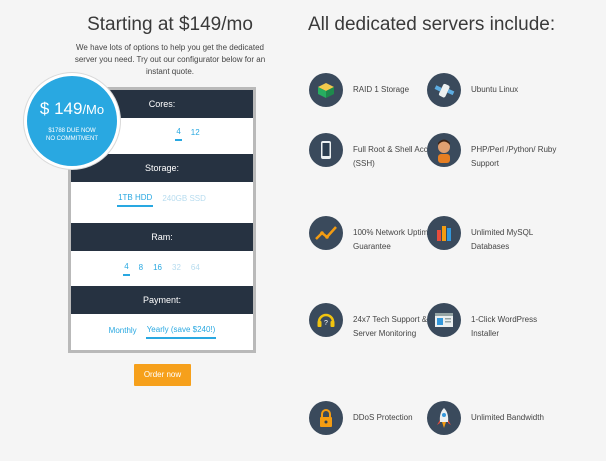 This screenshot has width=606, height=461. I want to click on ram-header: Ram:, so click(162, 237).